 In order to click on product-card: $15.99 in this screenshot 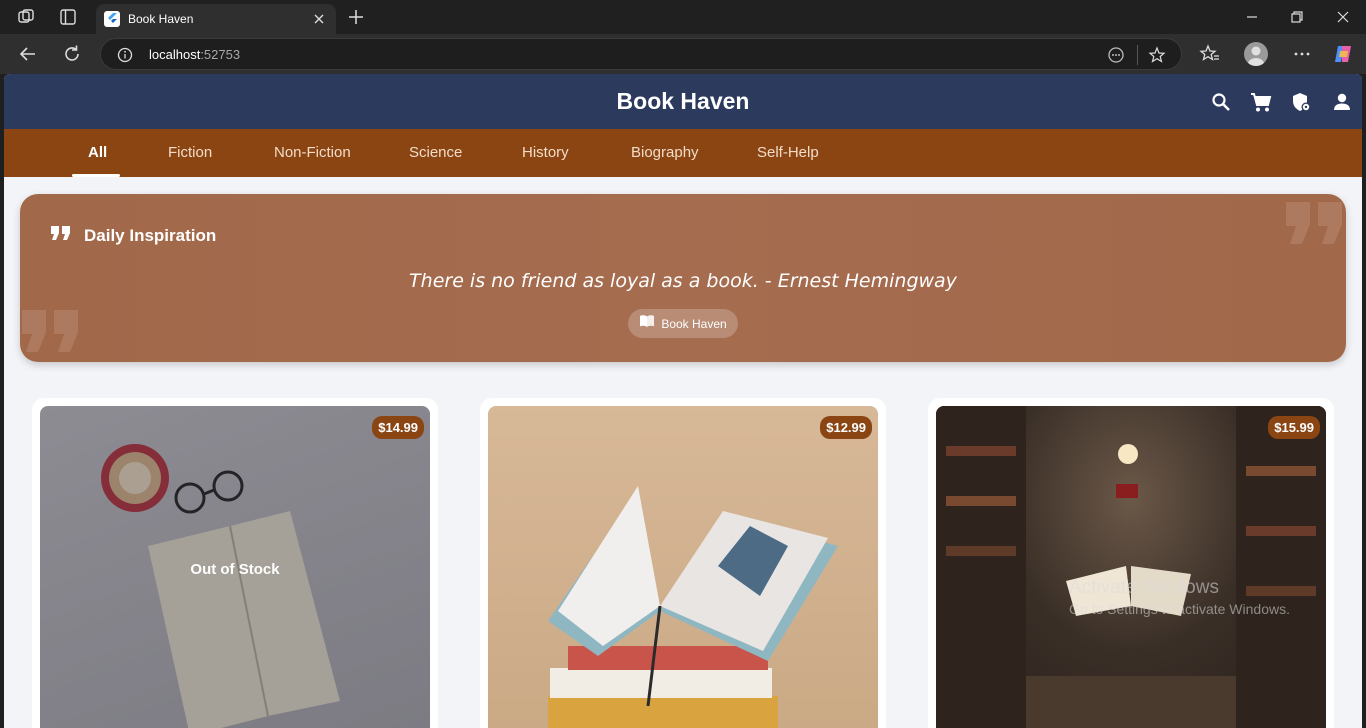, I will do `click(1131, 563)`.